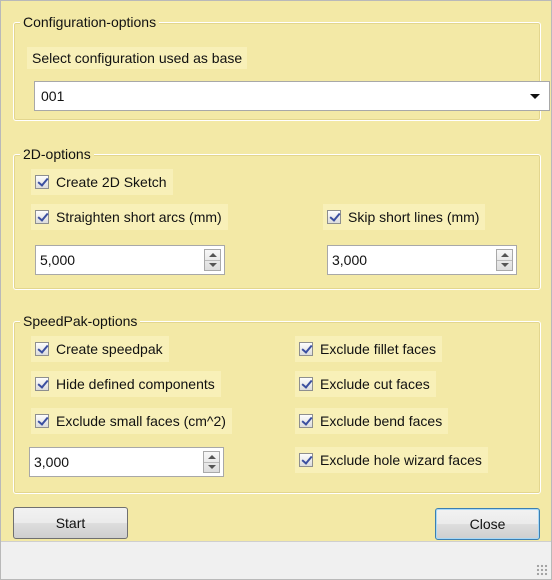 The width and height of the screenshot is (552, 580). I want to click on hide-defined-components-checkbox: Hide defined components, so click(126, 384).